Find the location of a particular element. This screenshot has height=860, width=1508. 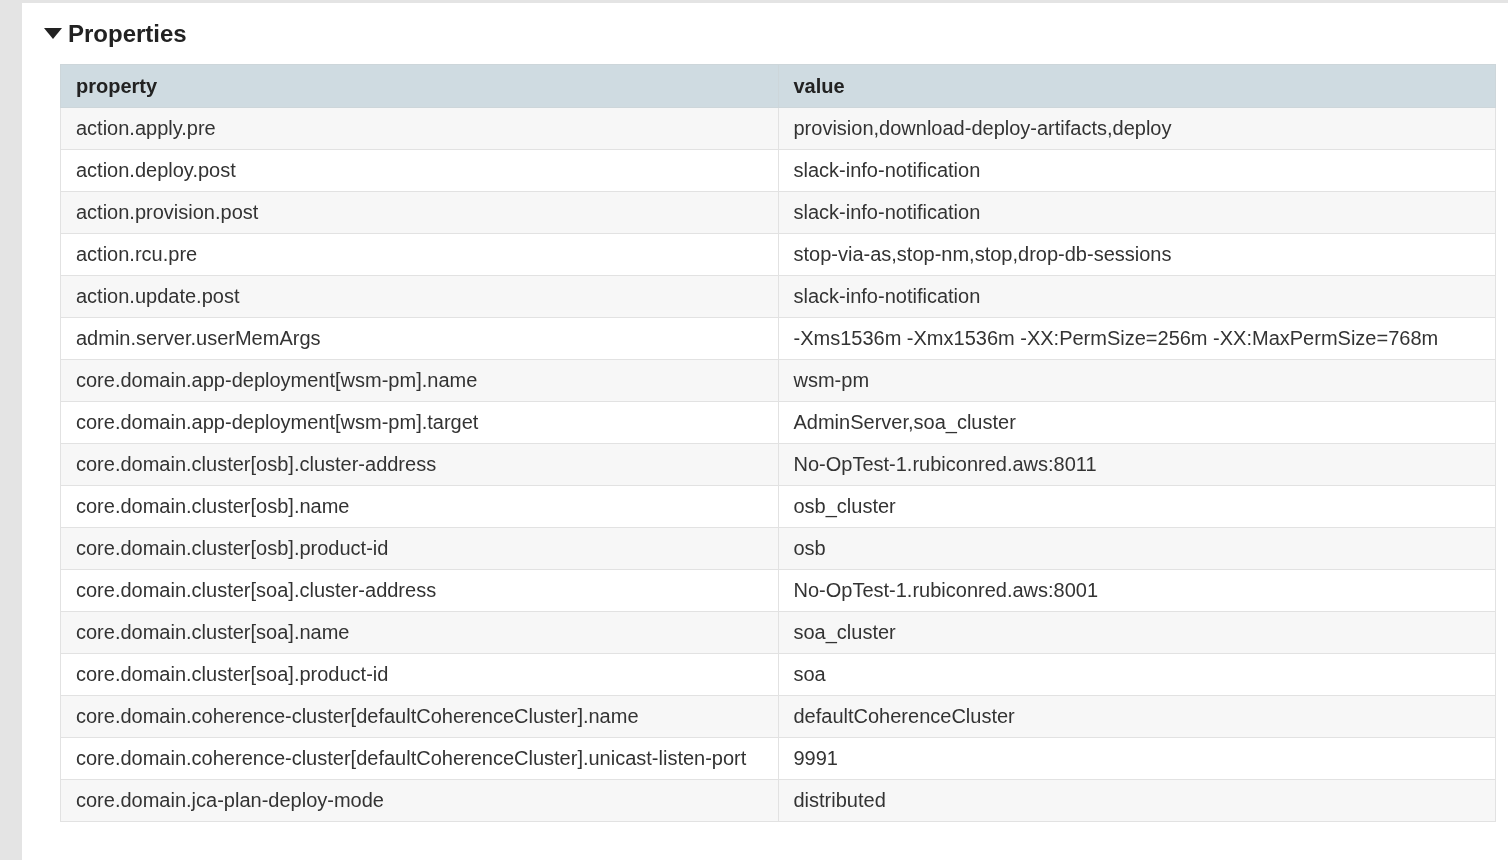

column-header: property is located at coordinates (419, 86).